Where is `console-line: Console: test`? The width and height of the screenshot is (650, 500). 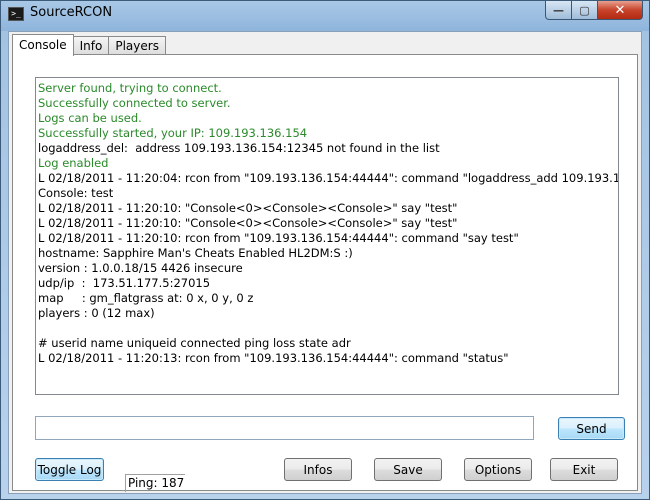 console-line: Console: test is located at coordinates (76, 193).